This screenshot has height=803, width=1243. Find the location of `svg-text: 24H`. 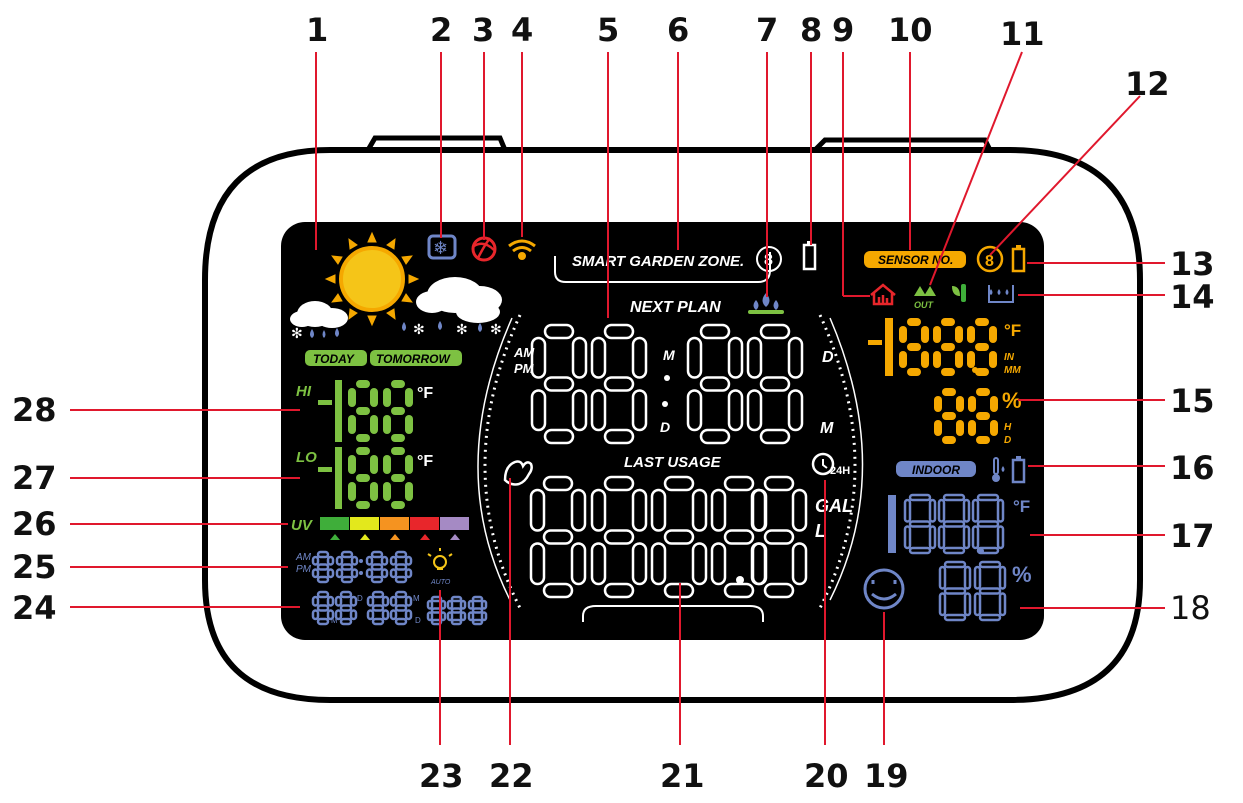

svg-text: 24H is located at coordinates (840, 471).